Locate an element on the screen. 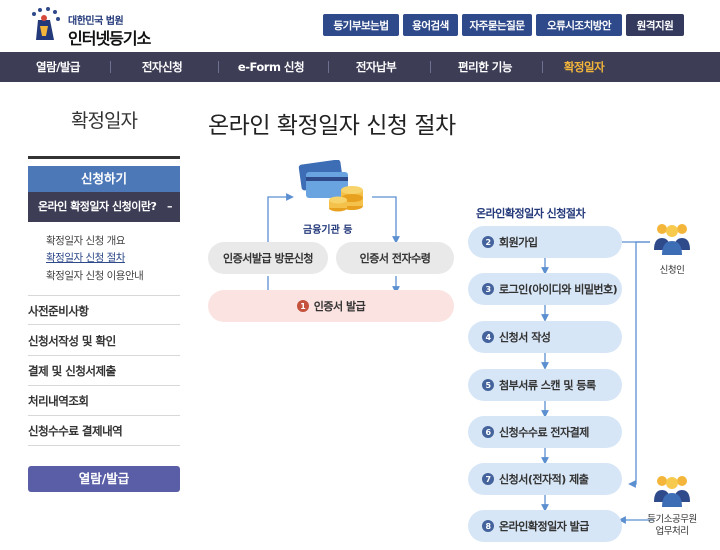  cert-receive-step: 인증서 전자수령 is located at coordinates (395, 258).